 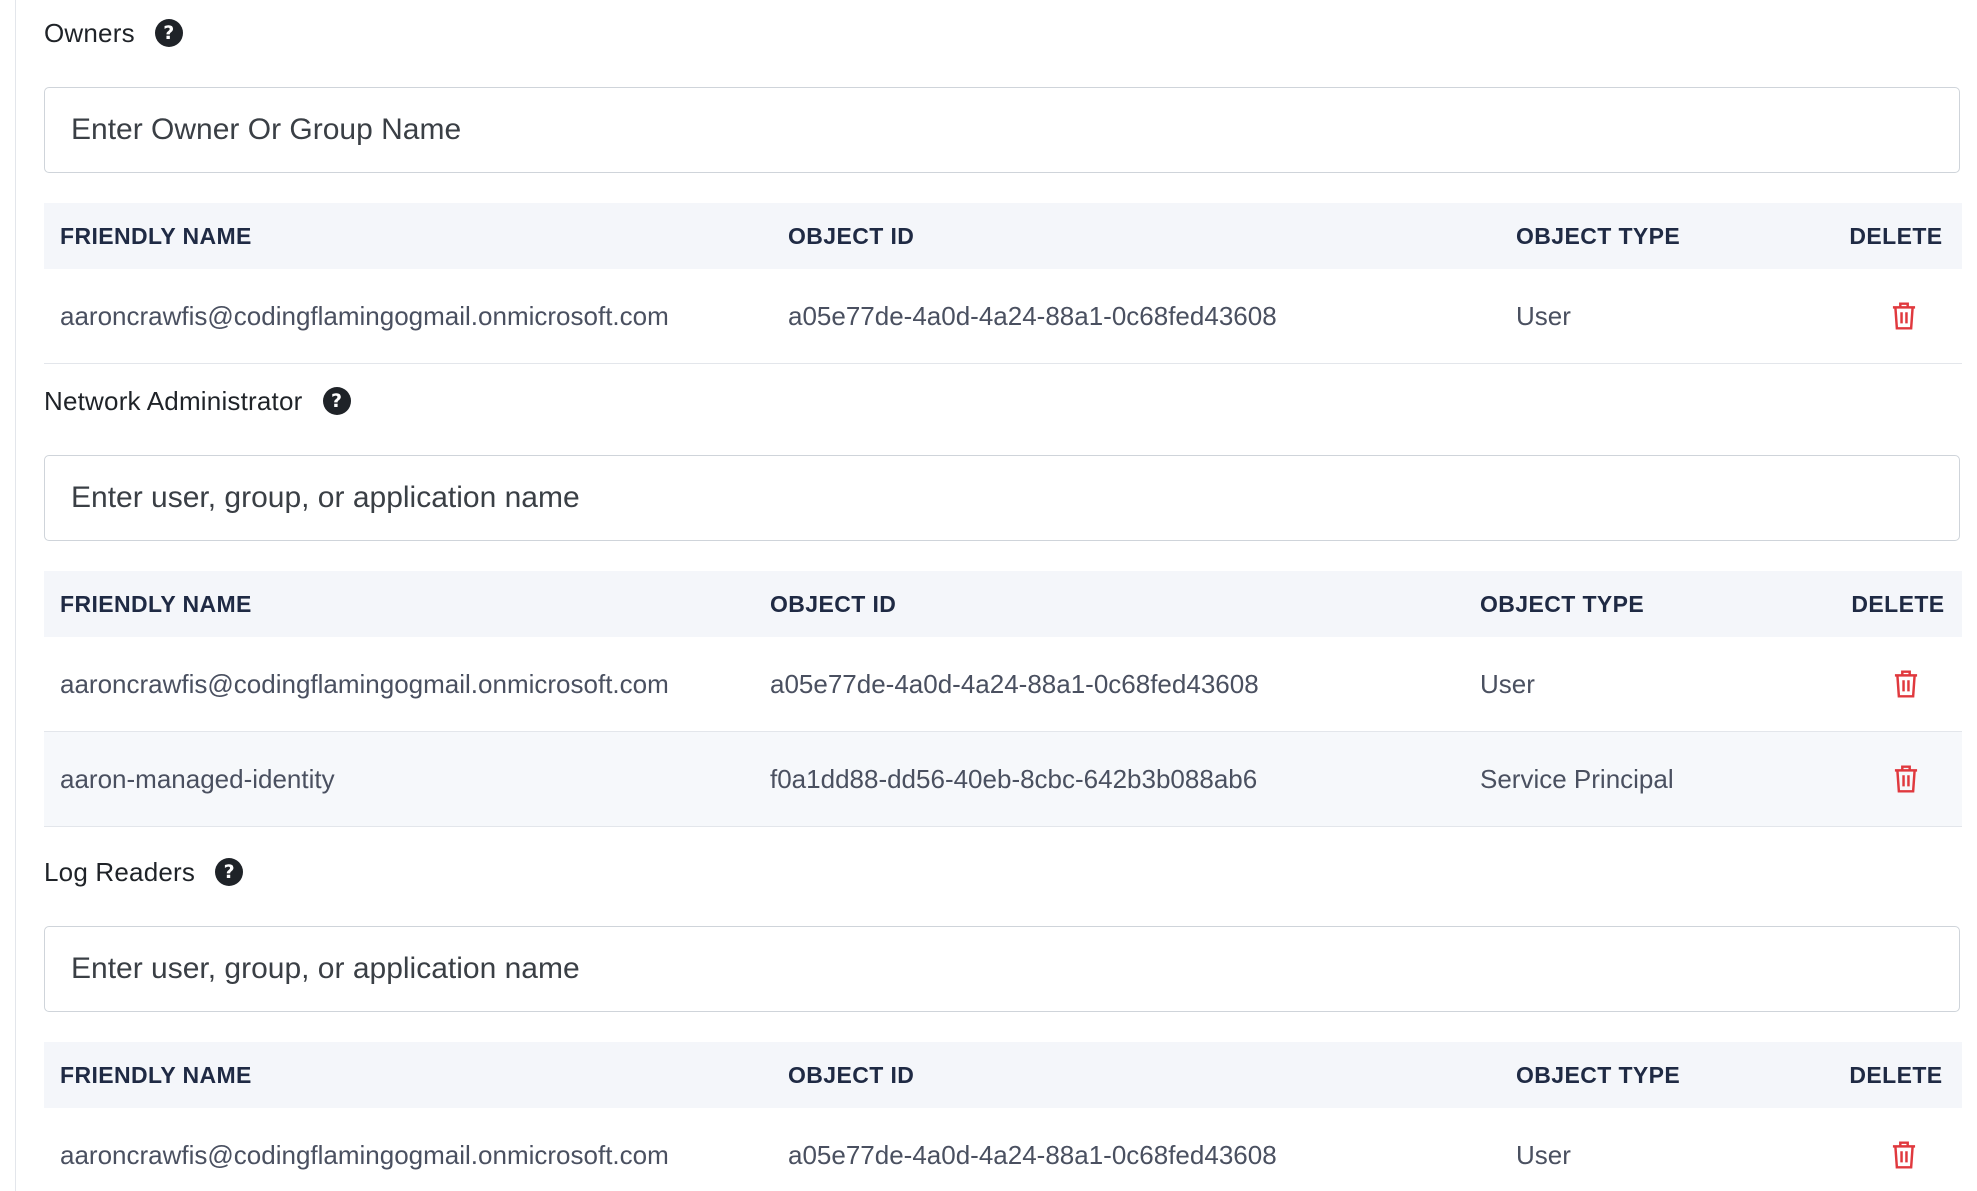 I want to click on section-title: Network Administrator, so click(x=173, y=400).